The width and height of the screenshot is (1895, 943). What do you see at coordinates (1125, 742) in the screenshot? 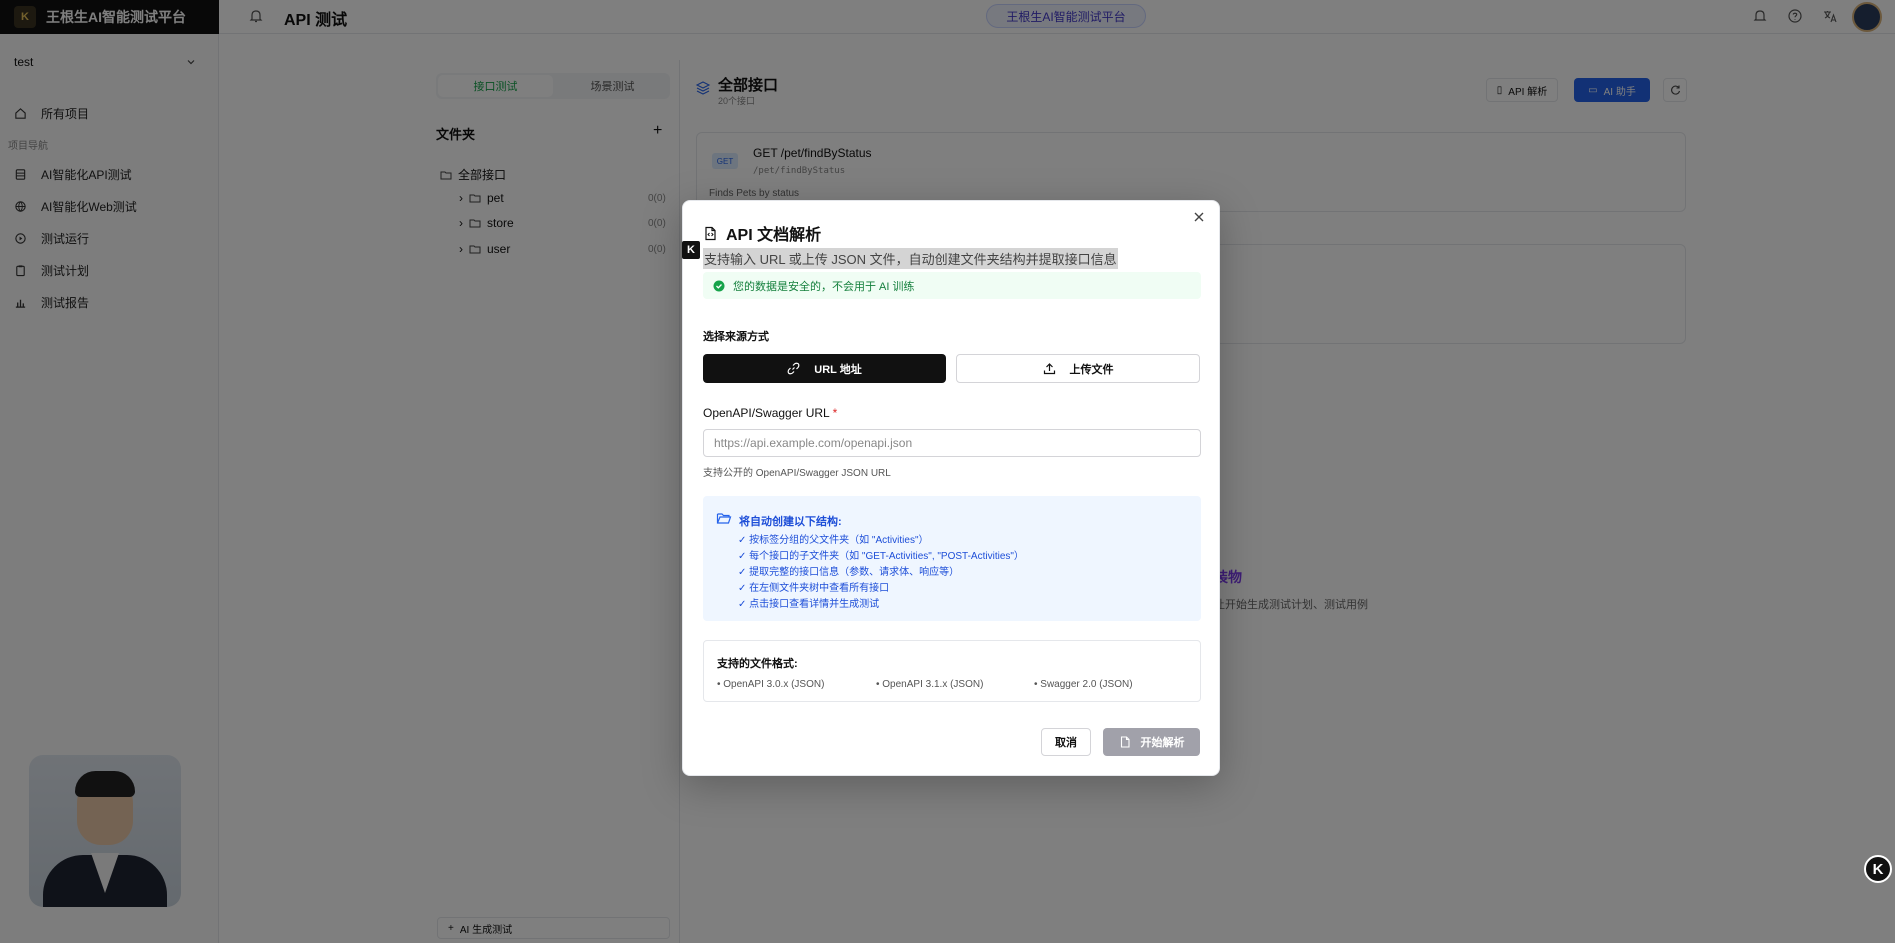
I see `file-icon` at bounding box center [1125, 742].